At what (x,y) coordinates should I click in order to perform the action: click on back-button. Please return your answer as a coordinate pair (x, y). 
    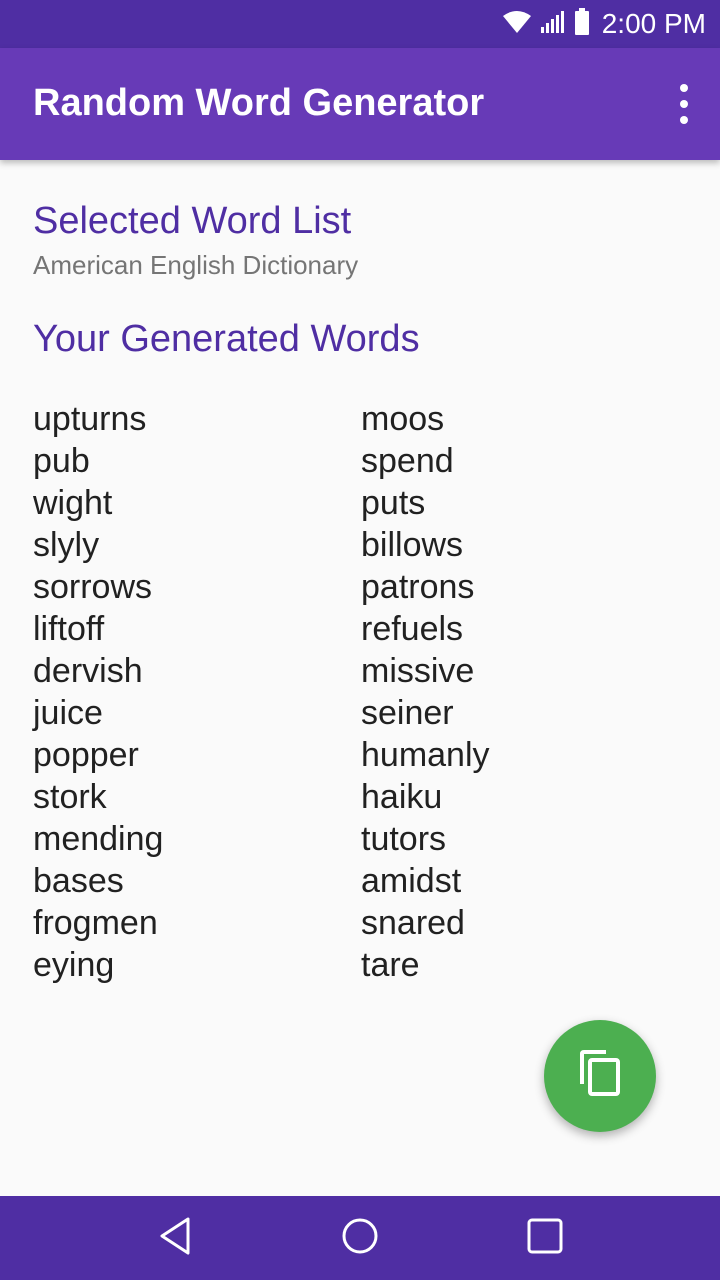
    Looking at the image, I should click on (175, 1238).